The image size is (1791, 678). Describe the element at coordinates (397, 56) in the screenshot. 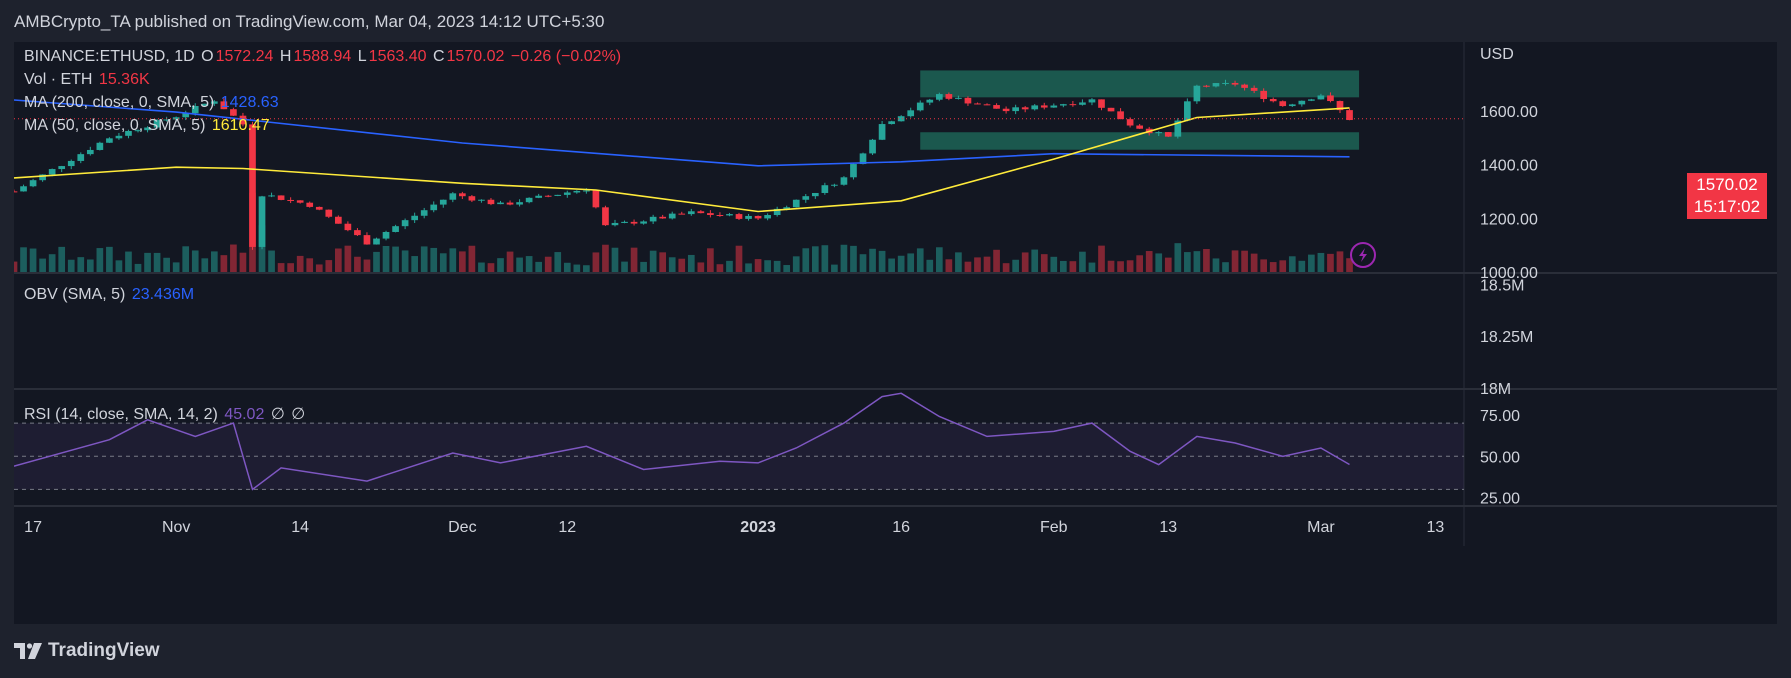

I see `low-value: 1563.40` at that location.